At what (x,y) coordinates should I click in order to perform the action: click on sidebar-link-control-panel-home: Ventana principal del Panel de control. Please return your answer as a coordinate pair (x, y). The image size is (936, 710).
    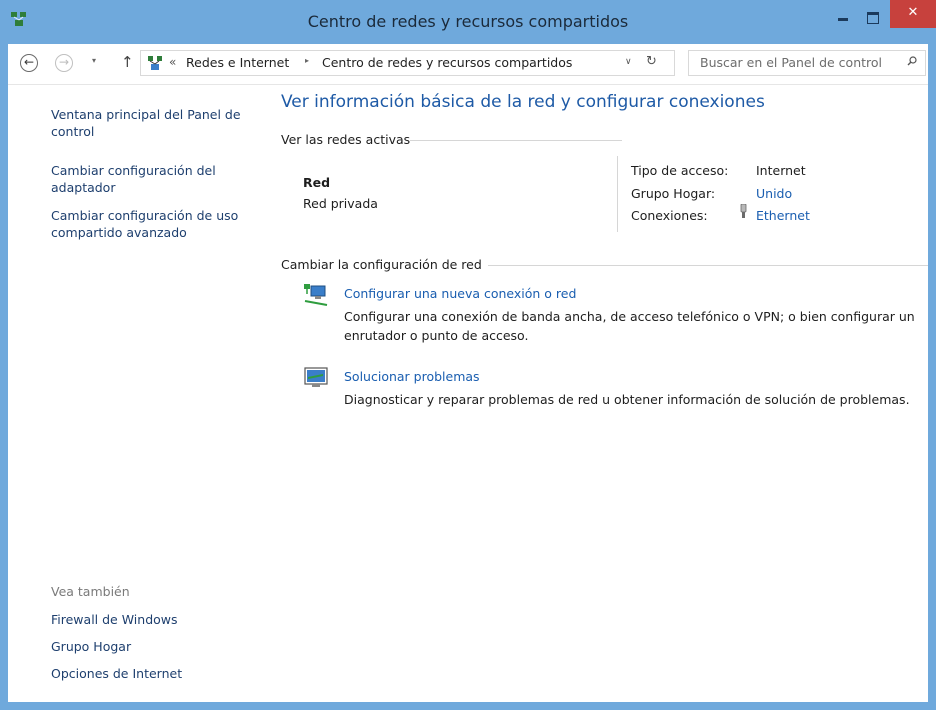
    Looking at the image, I should click on (146, 123).